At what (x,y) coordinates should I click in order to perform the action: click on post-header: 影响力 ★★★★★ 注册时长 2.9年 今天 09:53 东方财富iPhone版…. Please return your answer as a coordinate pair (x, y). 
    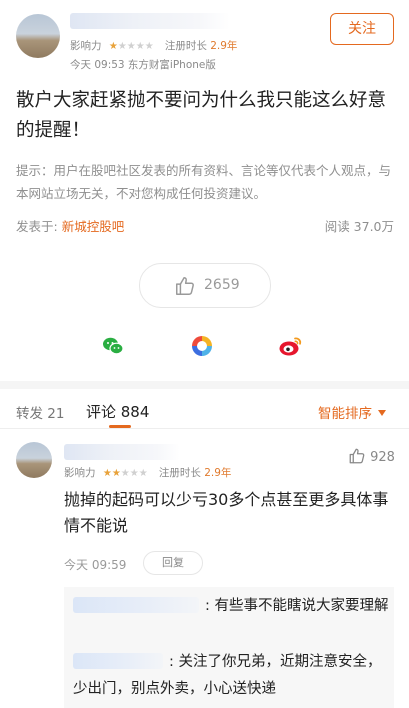
    Looking at the image, I should click on (204, 38).